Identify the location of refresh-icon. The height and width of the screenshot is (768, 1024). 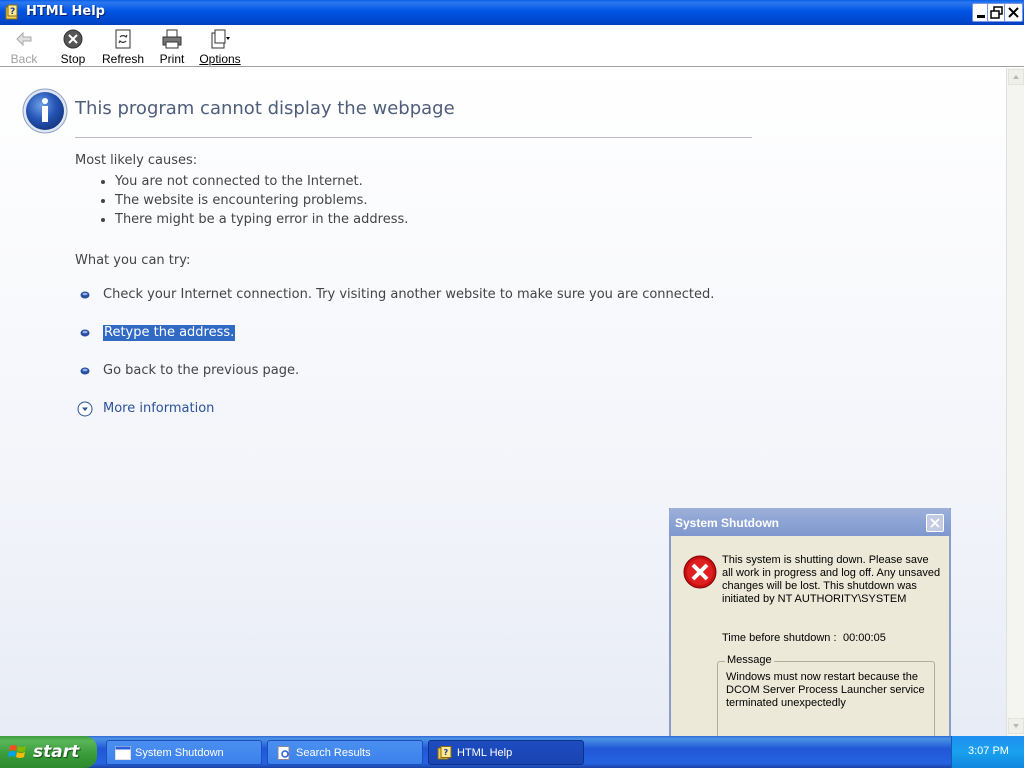
(123, 39).